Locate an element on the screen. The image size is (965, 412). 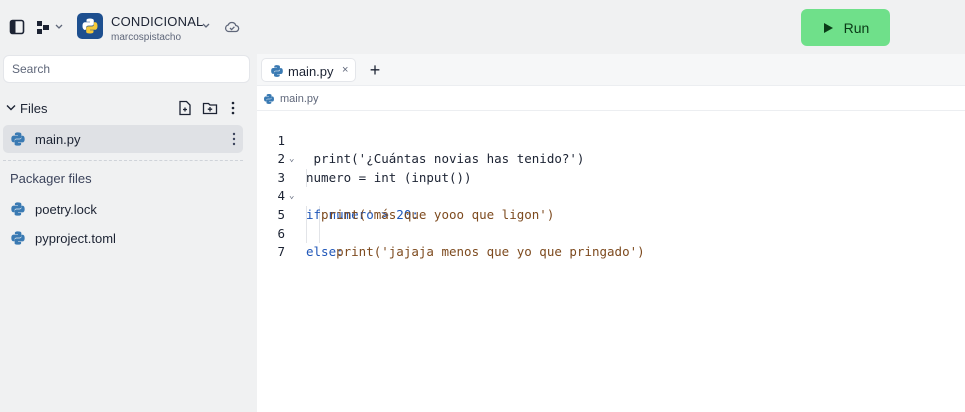
repl-owner: marcospistacho is located at coordinates (146, 37).